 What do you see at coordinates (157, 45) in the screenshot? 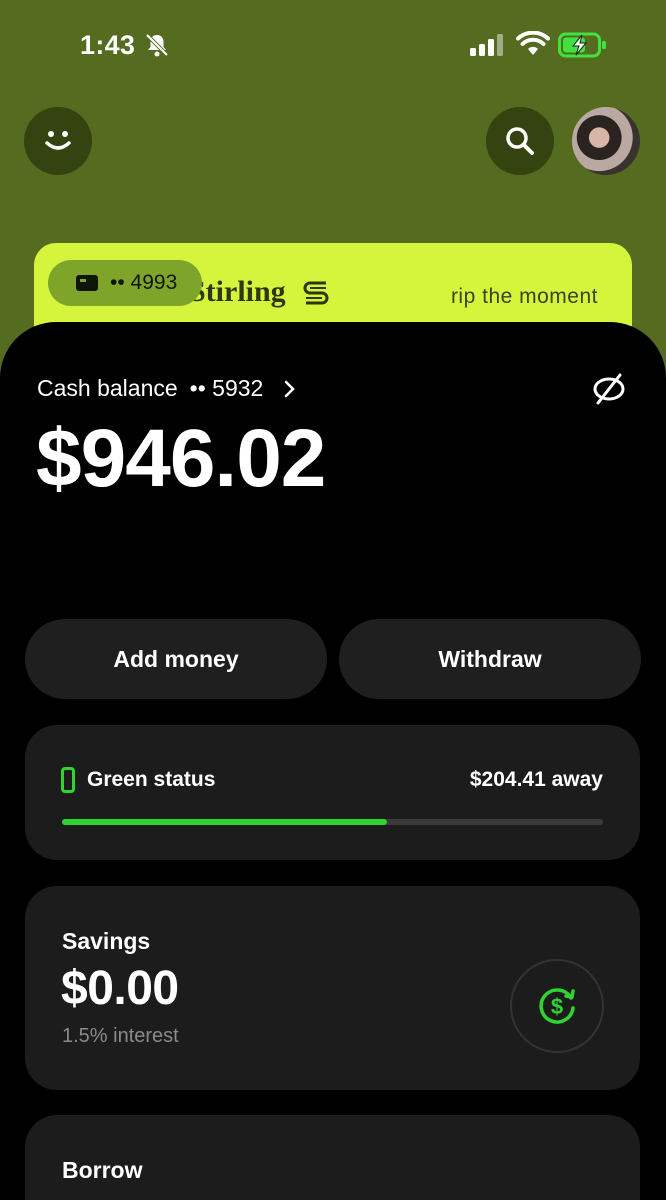
I see `bell-muted-icon` at bounding box center [157, 45].